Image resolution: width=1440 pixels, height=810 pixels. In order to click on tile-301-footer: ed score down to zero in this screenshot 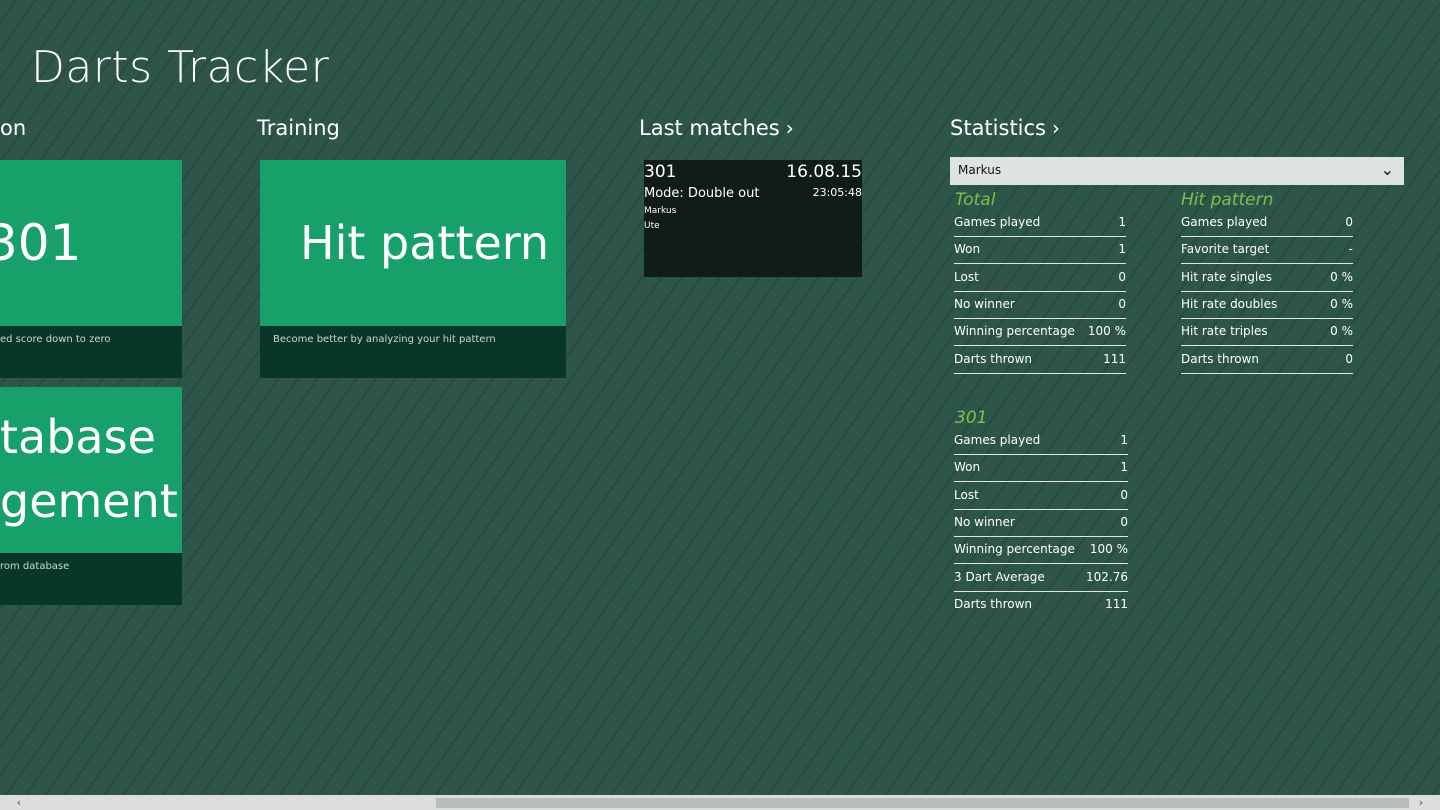, I will do `click(91, 352)`.